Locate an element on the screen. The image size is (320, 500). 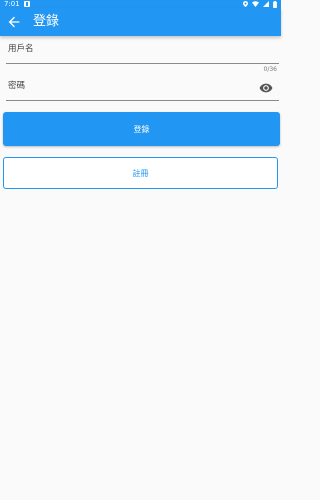
username-input is located at coordinates (128, 49).